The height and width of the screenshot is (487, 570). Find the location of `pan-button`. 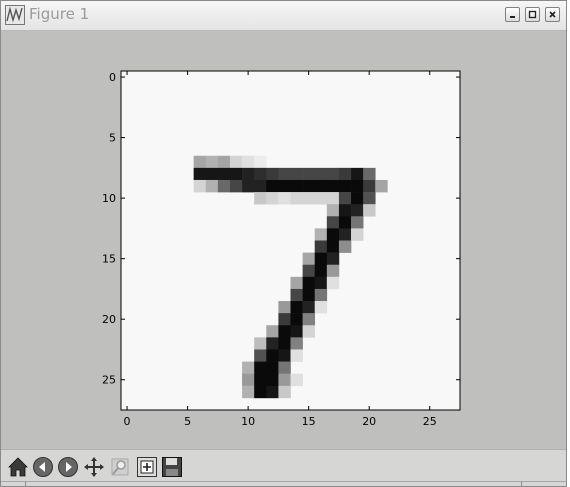

pan-button is located at coordinates (94, 467).